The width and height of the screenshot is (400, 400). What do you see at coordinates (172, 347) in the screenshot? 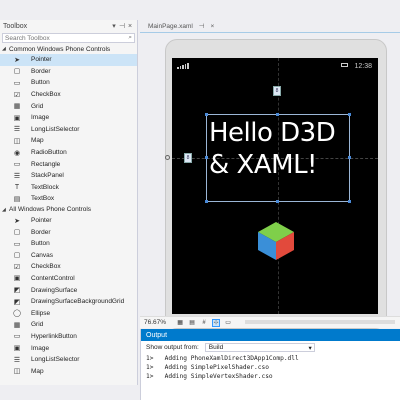
I see `show-output-label: Show output from:` at bounding box center [172, 347].